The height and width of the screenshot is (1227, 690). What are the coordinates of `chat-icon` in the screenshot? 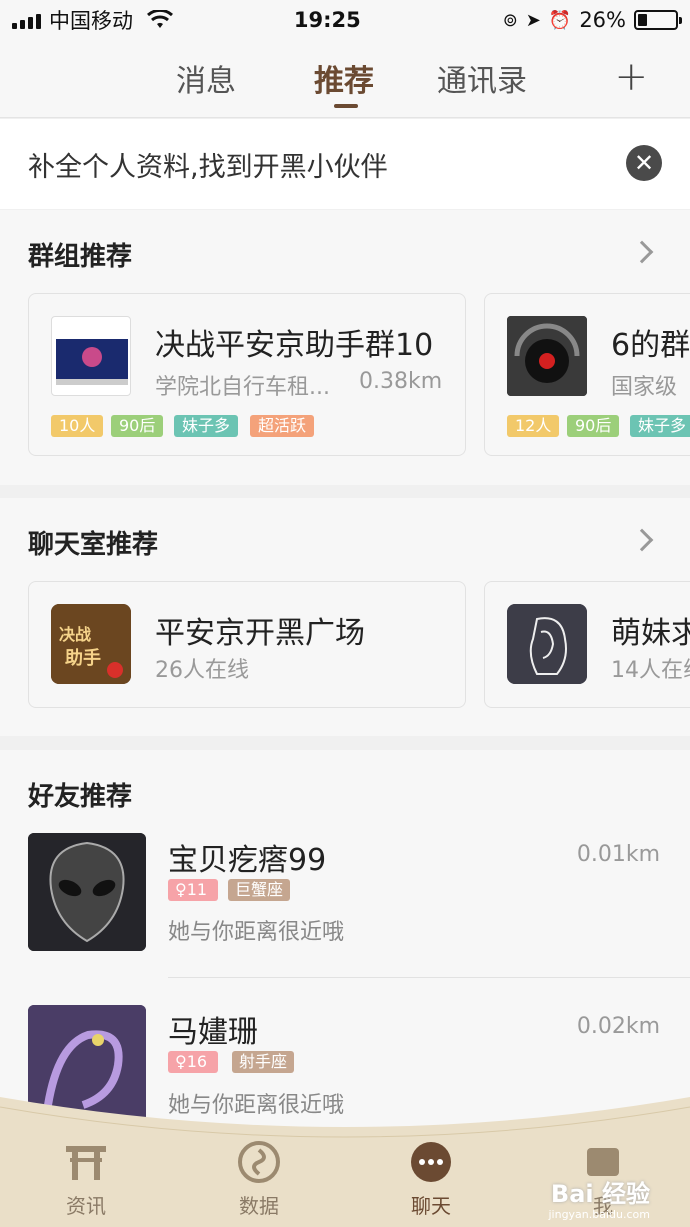 It's located at (431, 1162).